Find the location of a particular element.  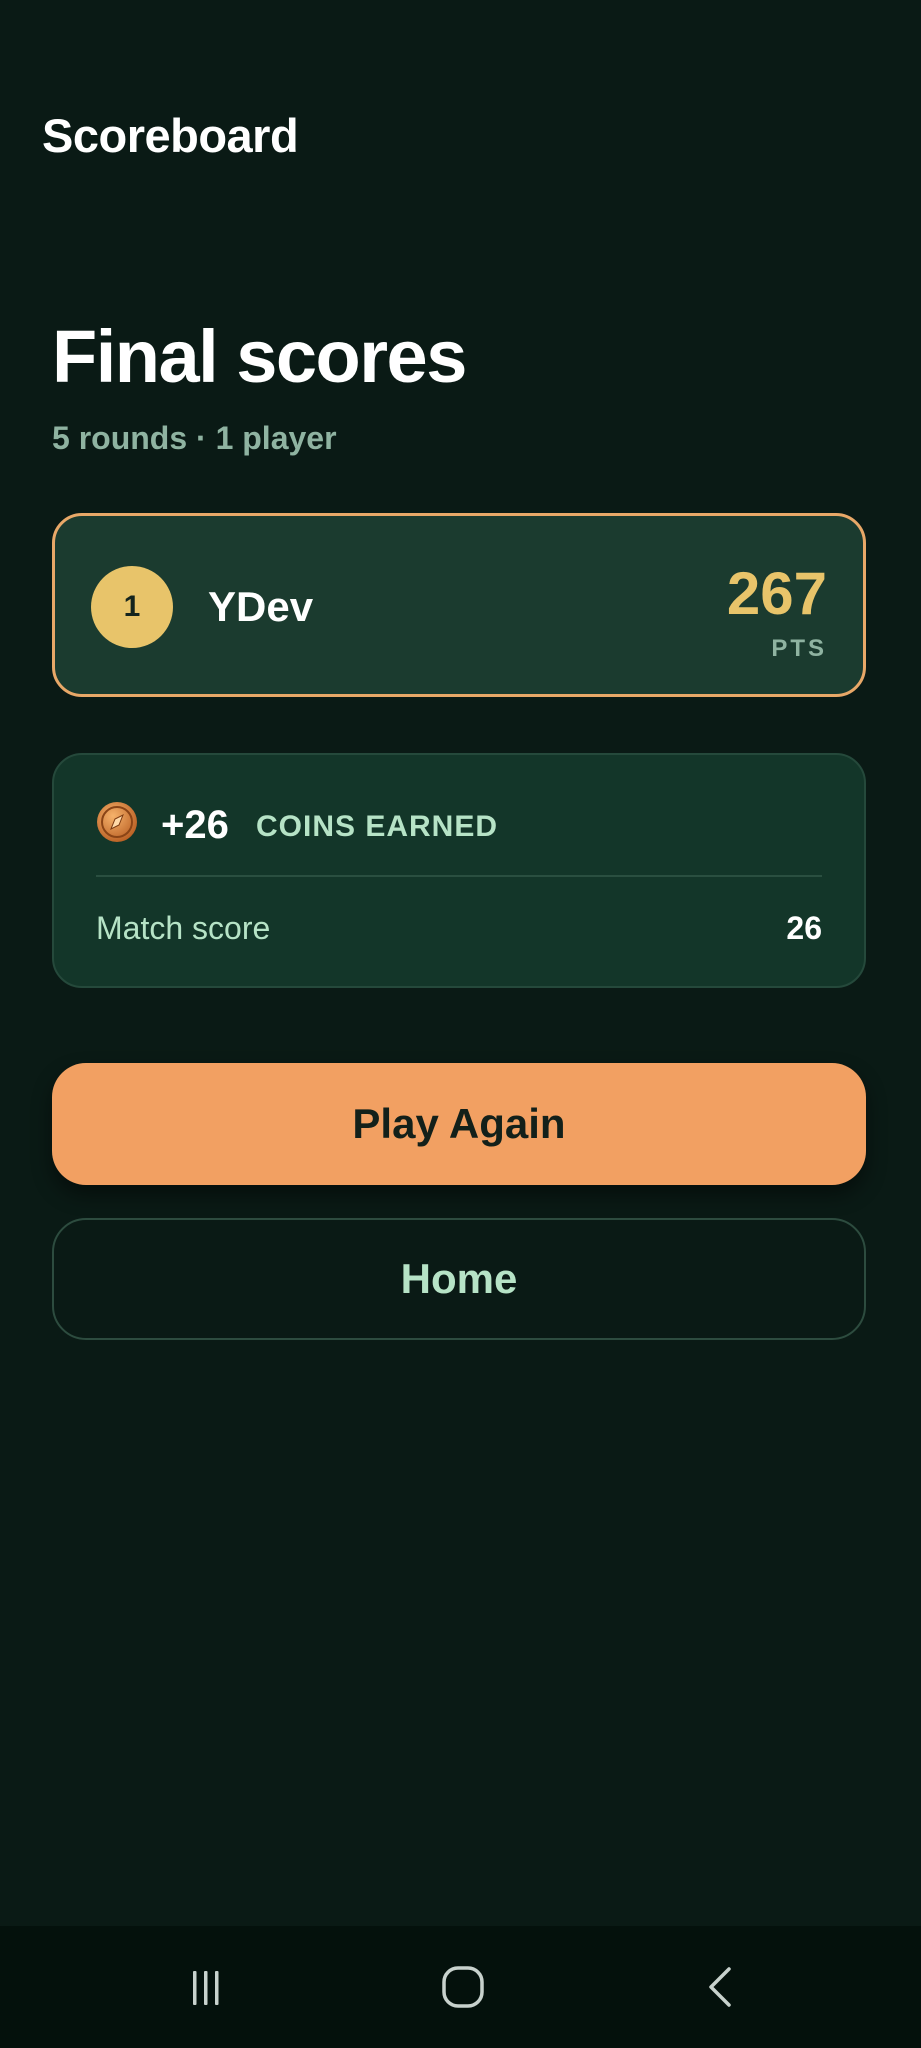

match-summary: 5 rounds · 1 player is located at coordinates (194, 438).